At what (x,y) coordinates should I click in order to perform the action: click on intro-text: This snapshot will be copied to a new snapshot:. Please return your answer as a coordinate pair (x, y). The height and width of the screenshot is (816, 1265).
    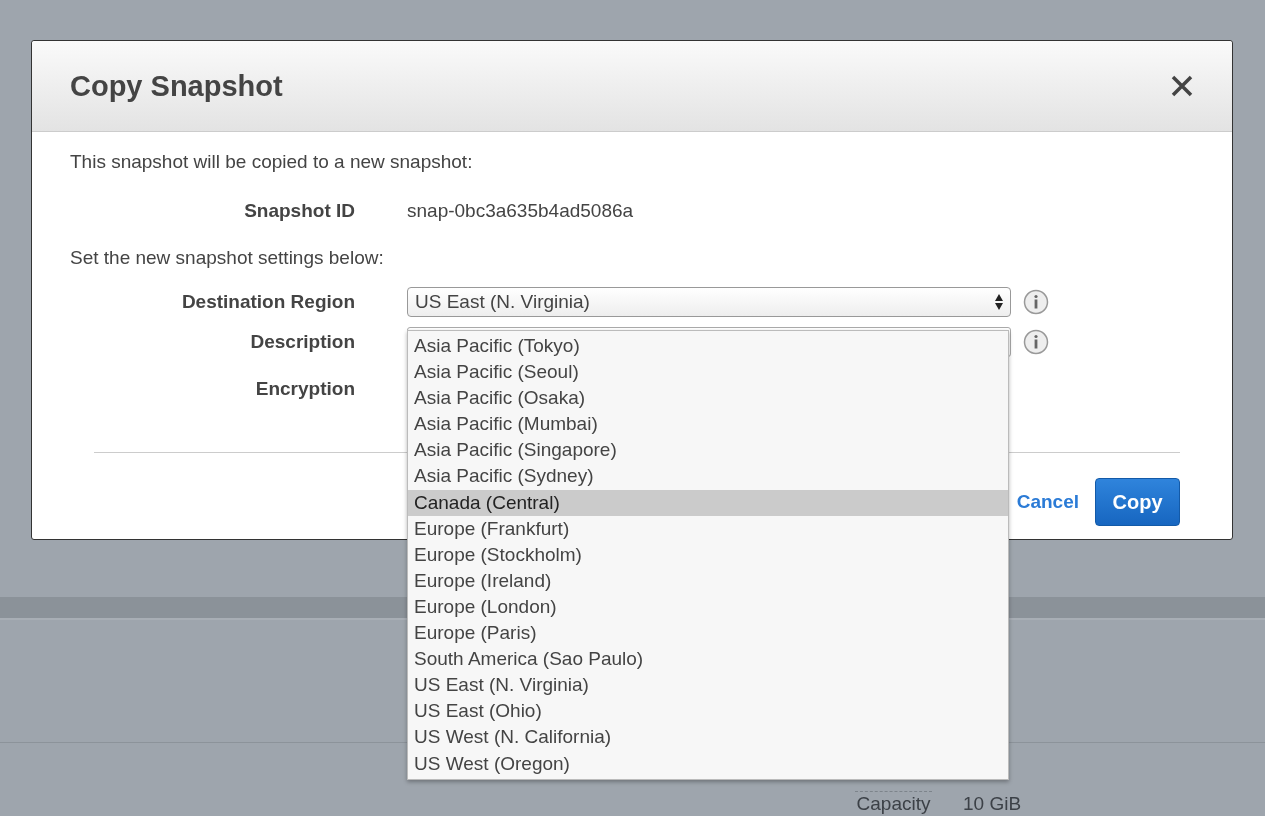
    Looking at the image, I should click on (272, 162).